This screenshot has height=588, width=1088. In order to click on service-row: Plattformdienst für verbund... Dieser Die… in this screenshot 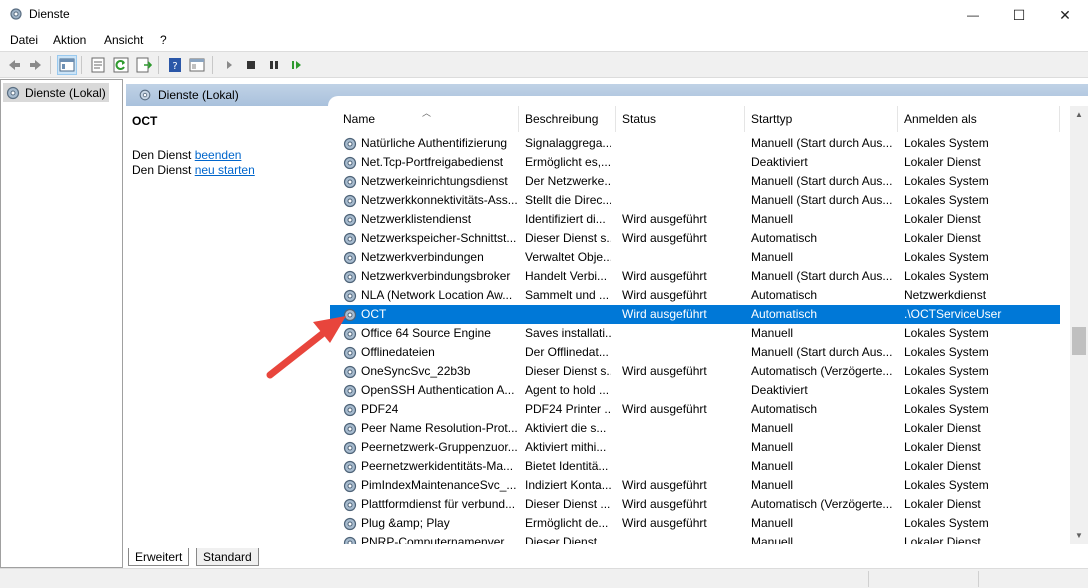, I will do `click(695, 504)`.